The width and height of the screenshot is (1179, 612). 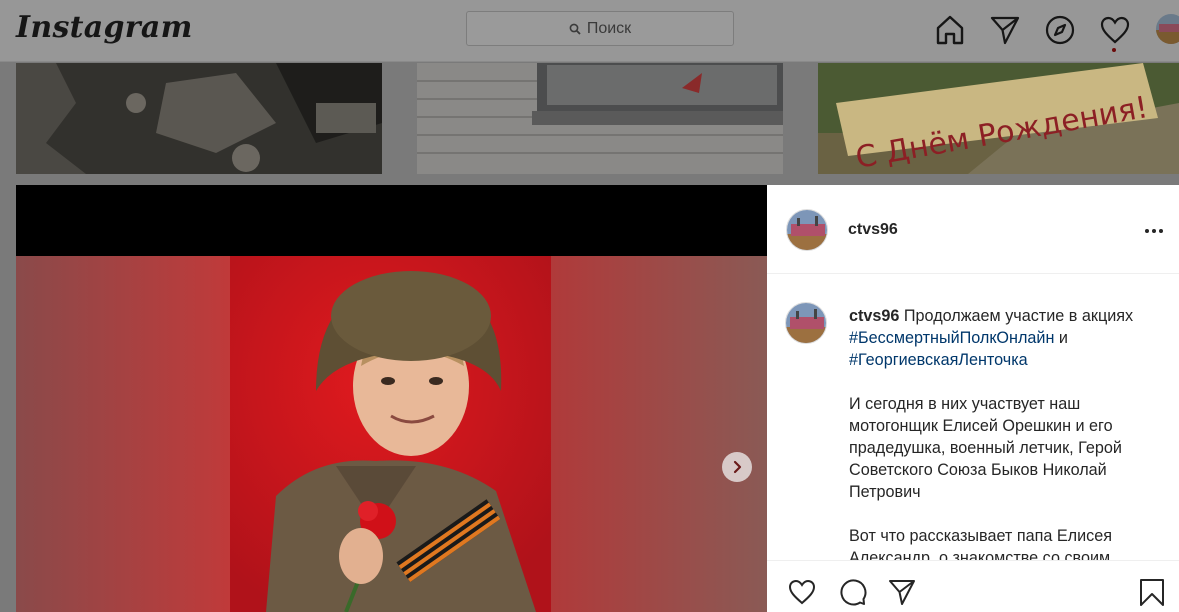 I want to click on post-header: ctvs96, so click(x=973, y=229).